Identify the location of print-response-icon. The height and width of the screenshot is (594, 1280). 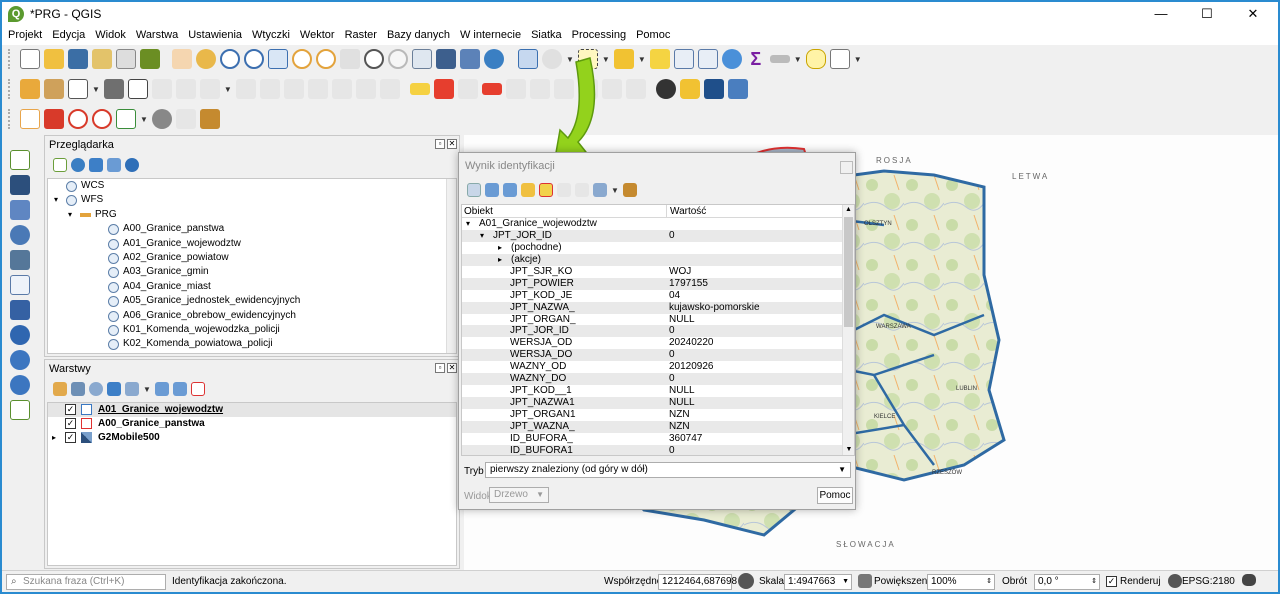
(582, 190).